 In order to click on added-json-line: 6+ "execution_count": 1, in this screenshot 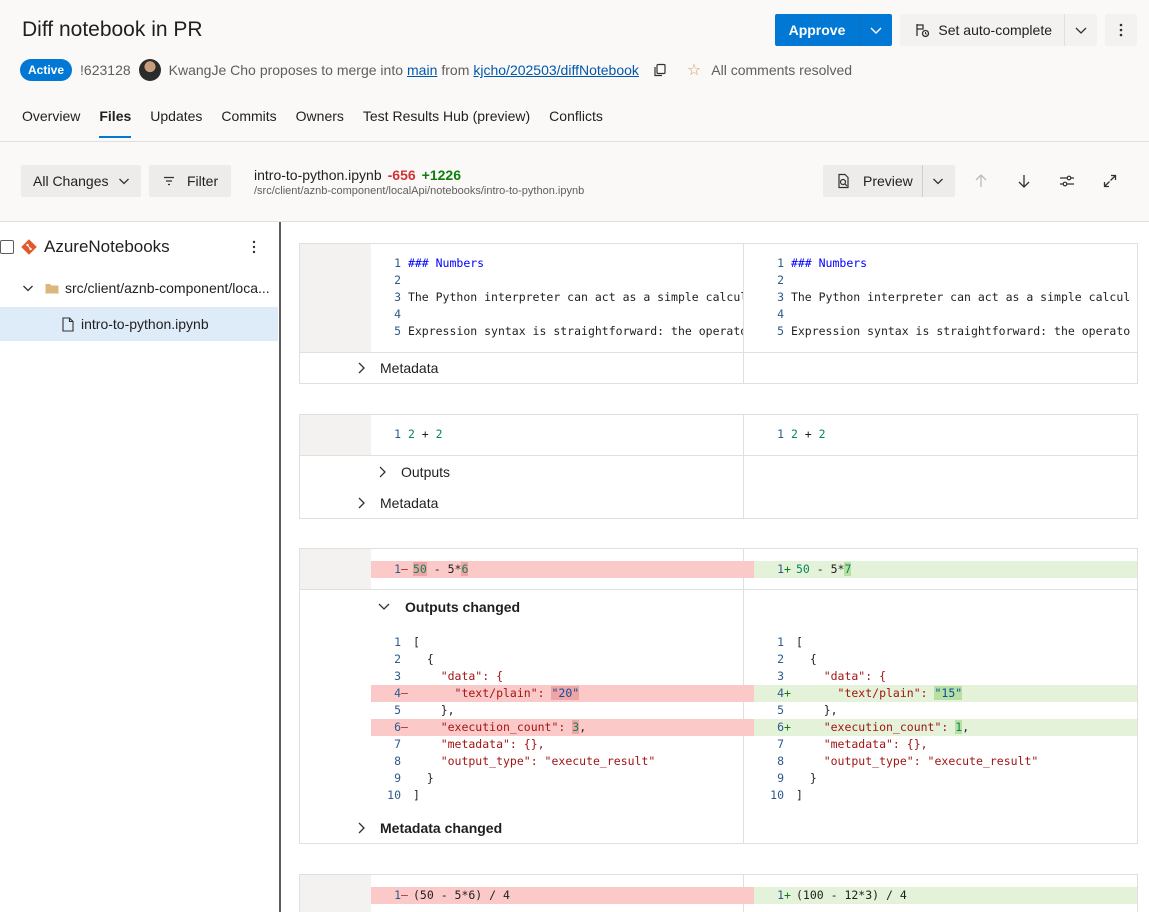, I will do `click(945, 727)`.